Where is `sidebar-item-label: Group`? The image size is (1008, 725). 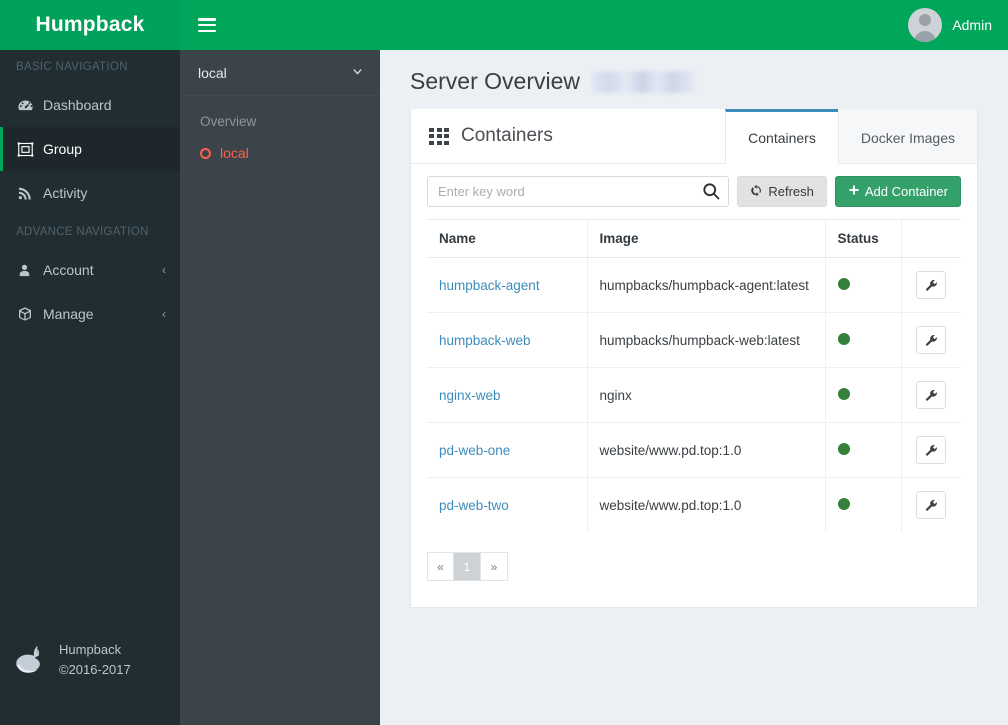 sidebar-item-label: Group is located at coordinates (62, 149).